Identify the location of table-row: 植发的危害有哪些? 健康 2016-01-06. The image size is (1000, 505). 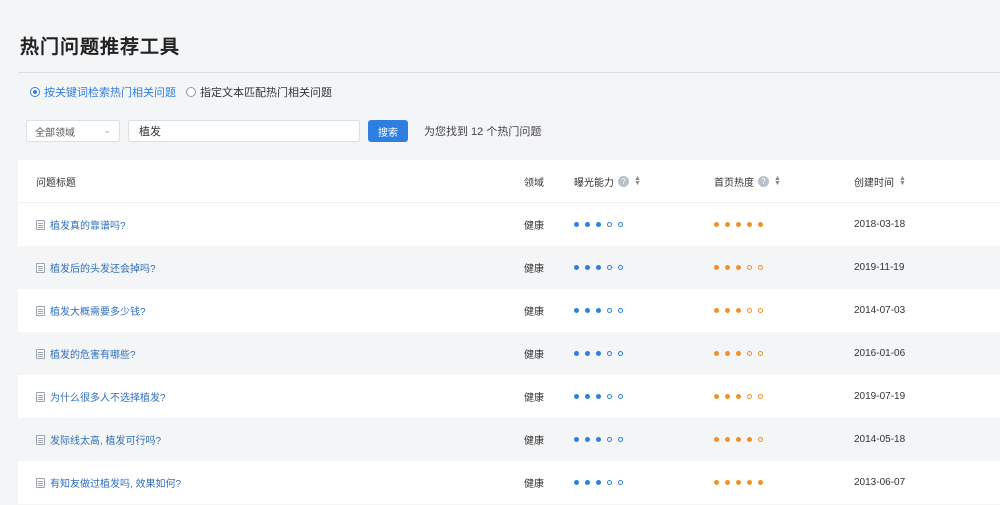
(509, 353).